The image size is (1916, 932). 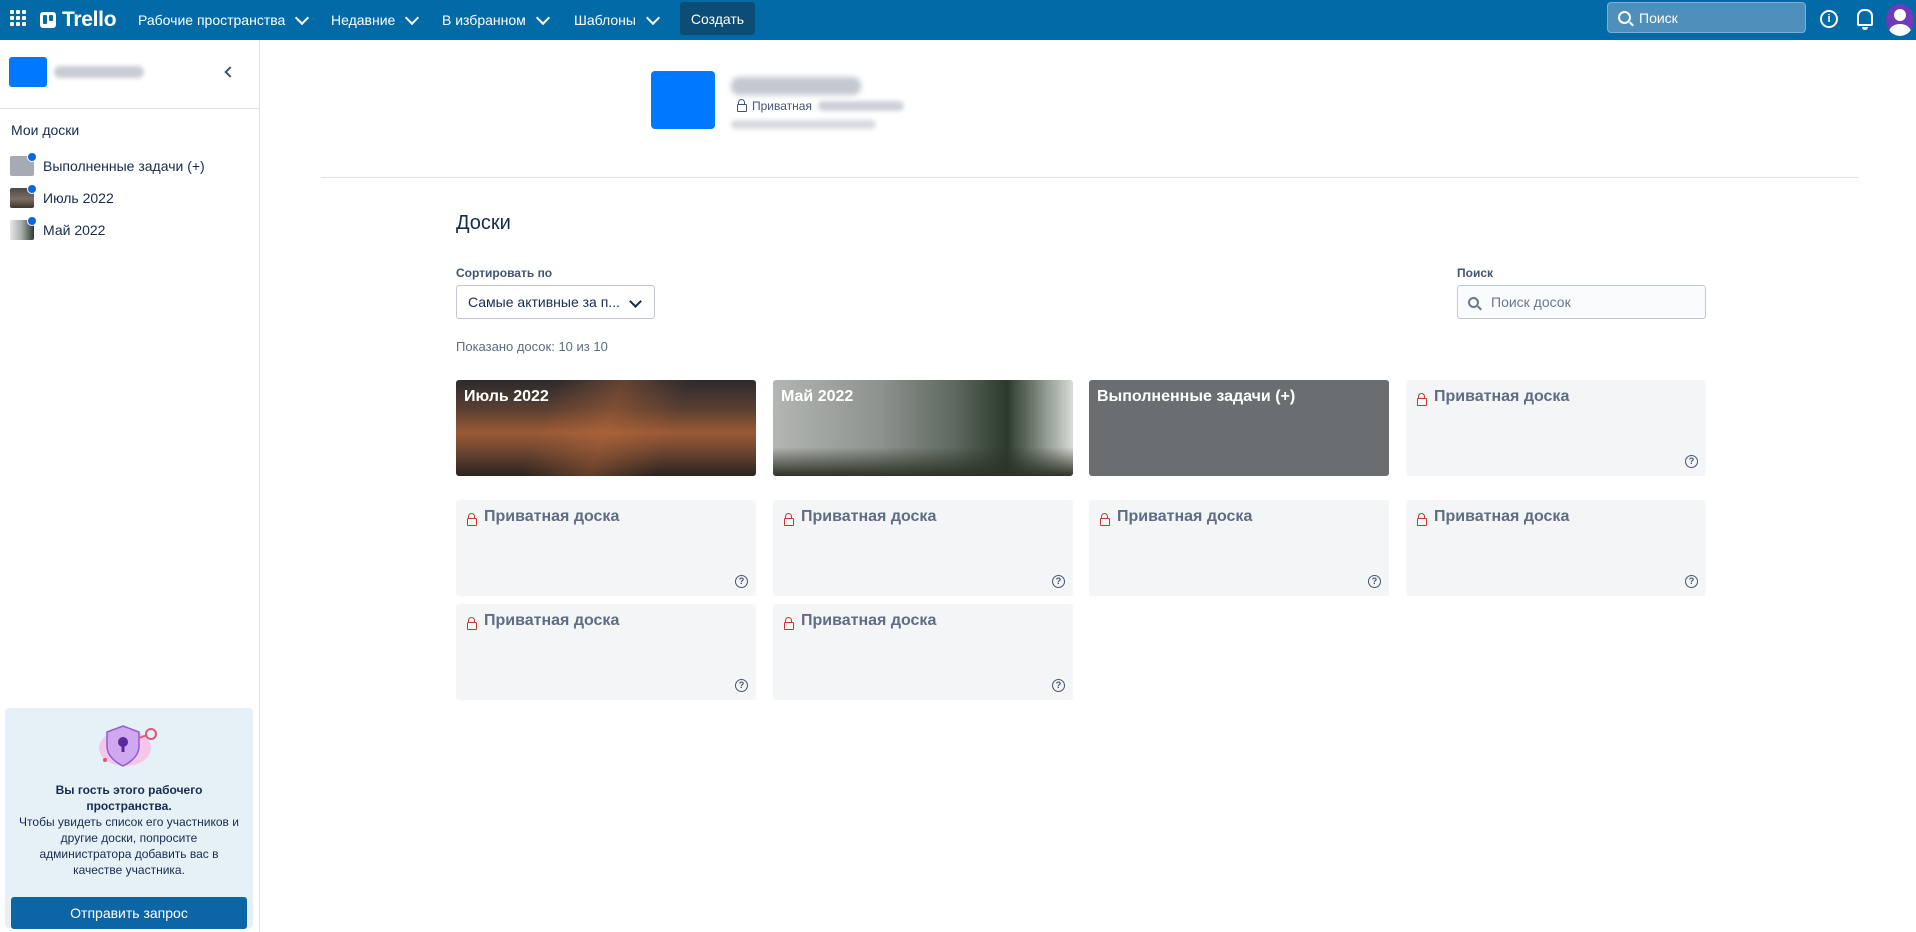 I want to click on collapse-sidebar-icon, so click(x=230, y=72).